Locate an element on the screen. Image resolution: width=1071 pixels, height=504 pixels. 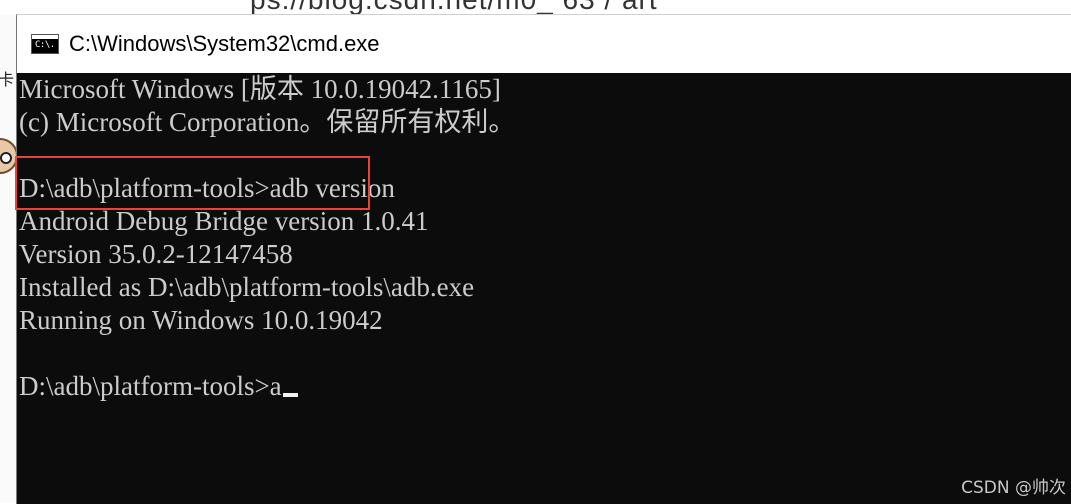
background-url-text: ps://blog.csdn.net/m0_ 63 / art is located at coordinates (454, 7).